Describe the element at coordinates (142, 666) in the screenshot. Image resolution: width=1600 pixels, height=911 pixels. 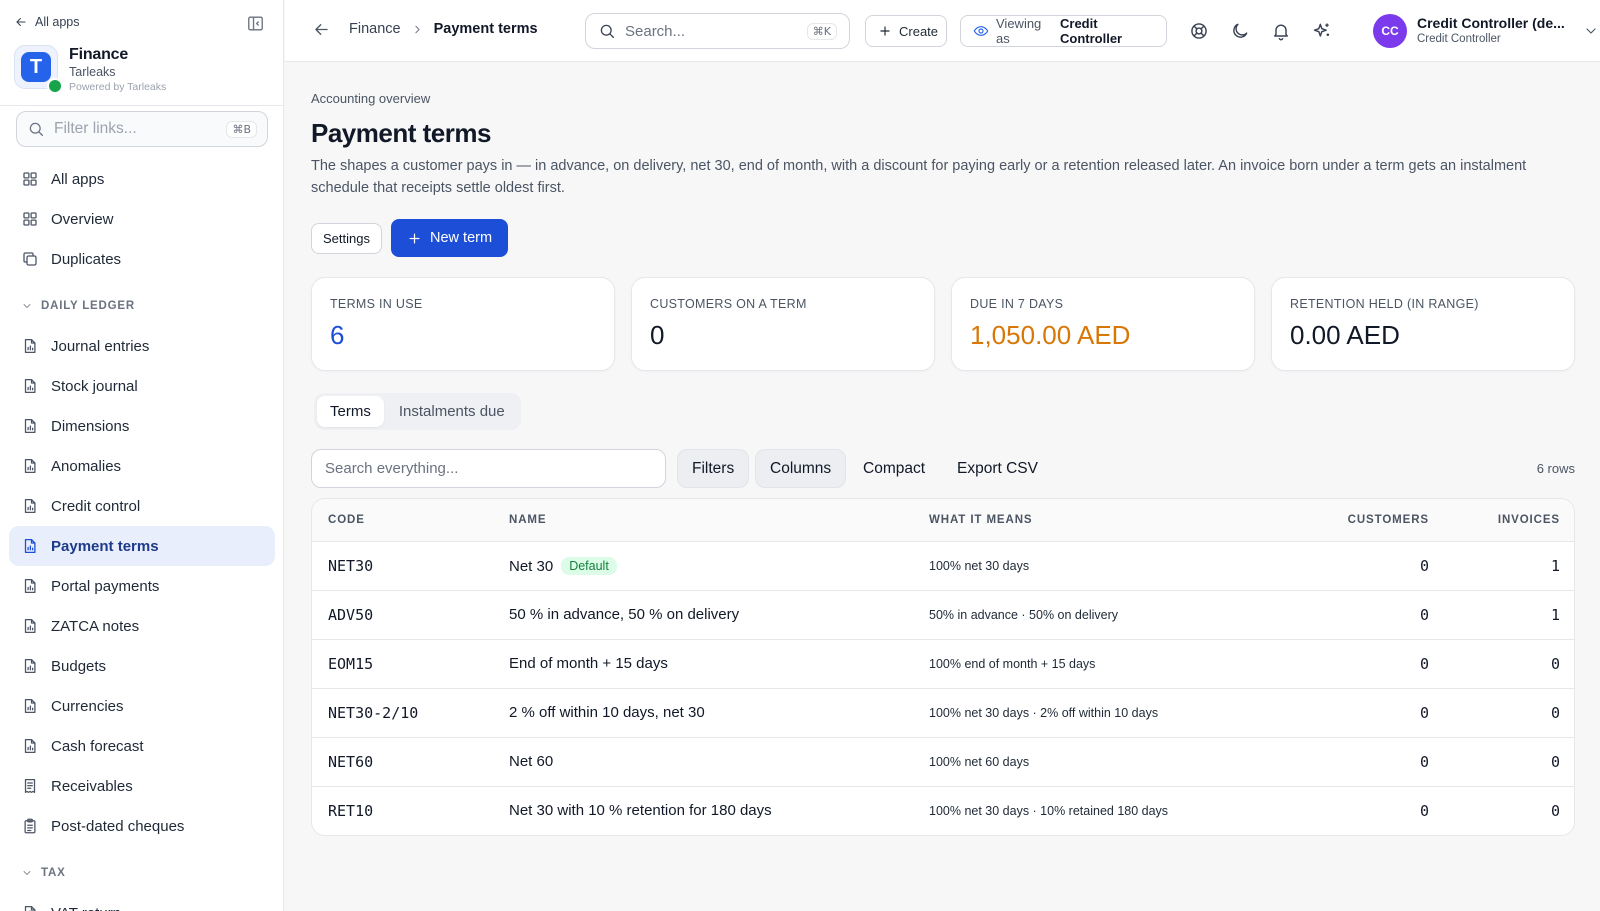
I see `sidebar-item-budgets: Budgets` at that location.